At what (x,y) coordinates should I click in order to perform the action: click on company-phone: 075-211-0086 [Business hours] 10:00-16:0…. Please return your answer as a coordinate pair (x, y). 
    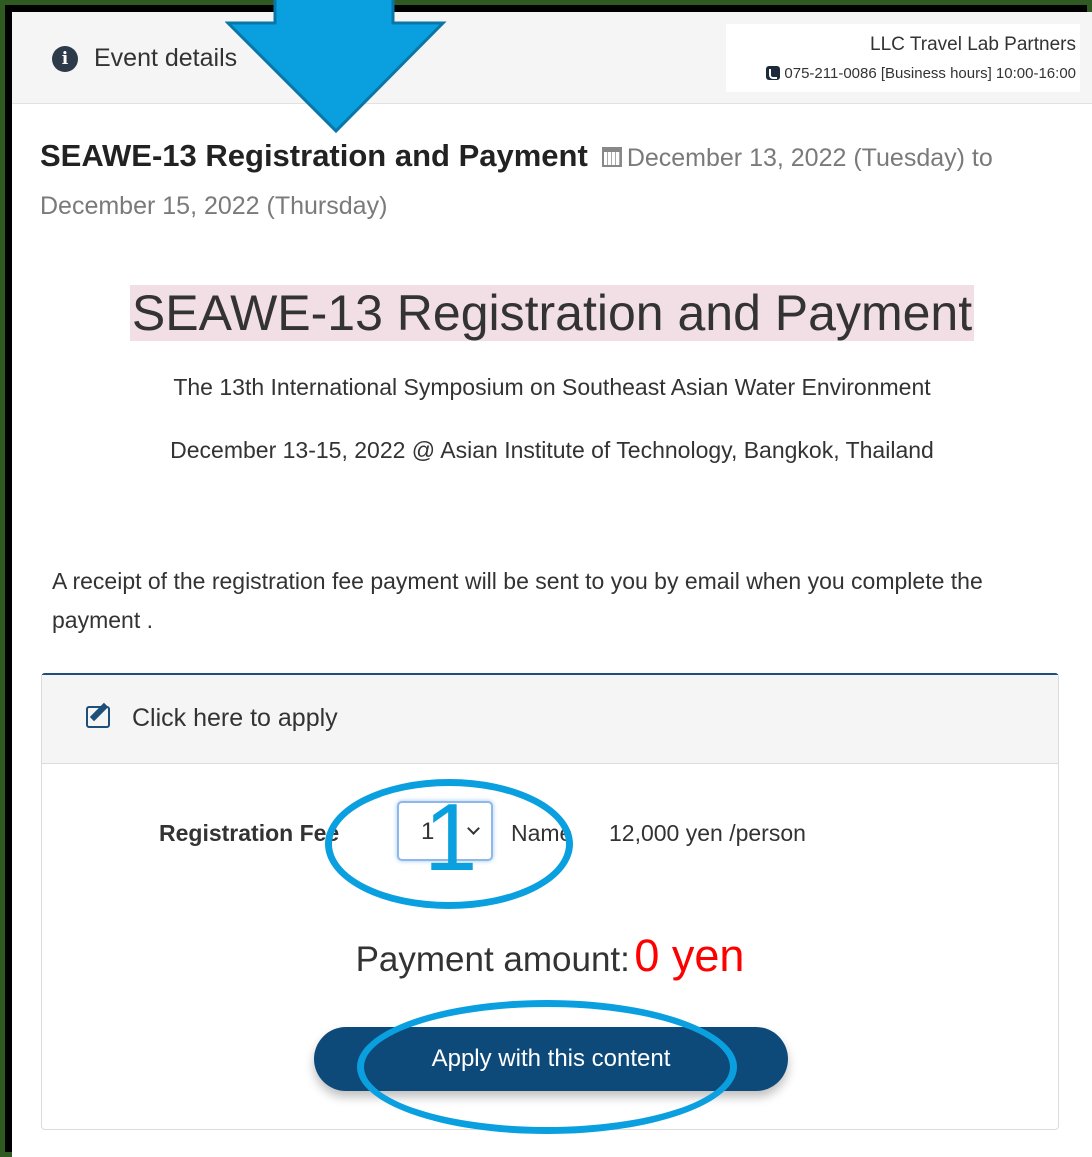
    Looking at the image, I should click on (901, 73).